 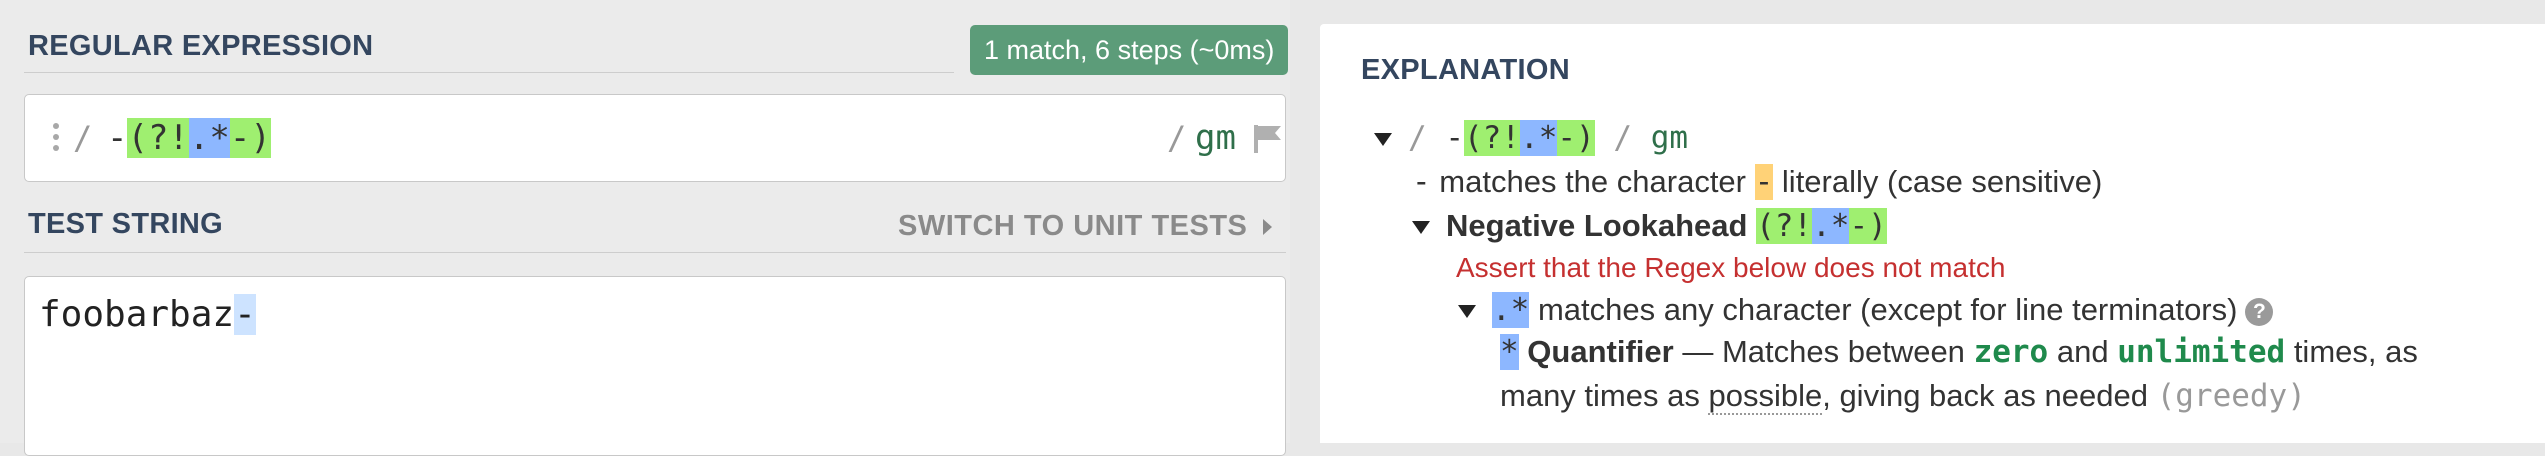 I want to click on drag-handle-icon, so click(x=56, y=139).